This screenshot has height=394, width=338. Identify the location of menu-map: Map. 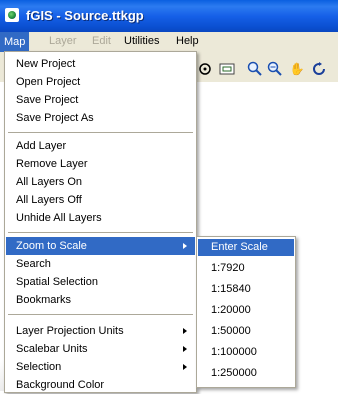
(15, 42).